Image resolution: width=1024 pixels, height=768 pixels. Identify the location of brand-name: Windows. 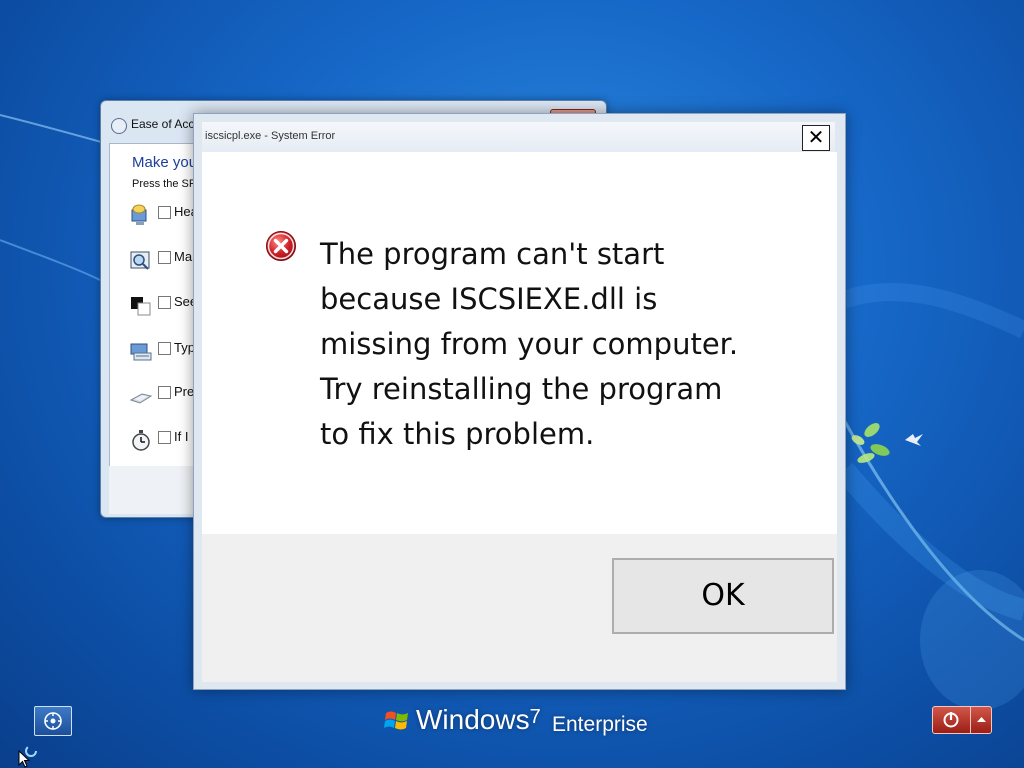
(473, 719).